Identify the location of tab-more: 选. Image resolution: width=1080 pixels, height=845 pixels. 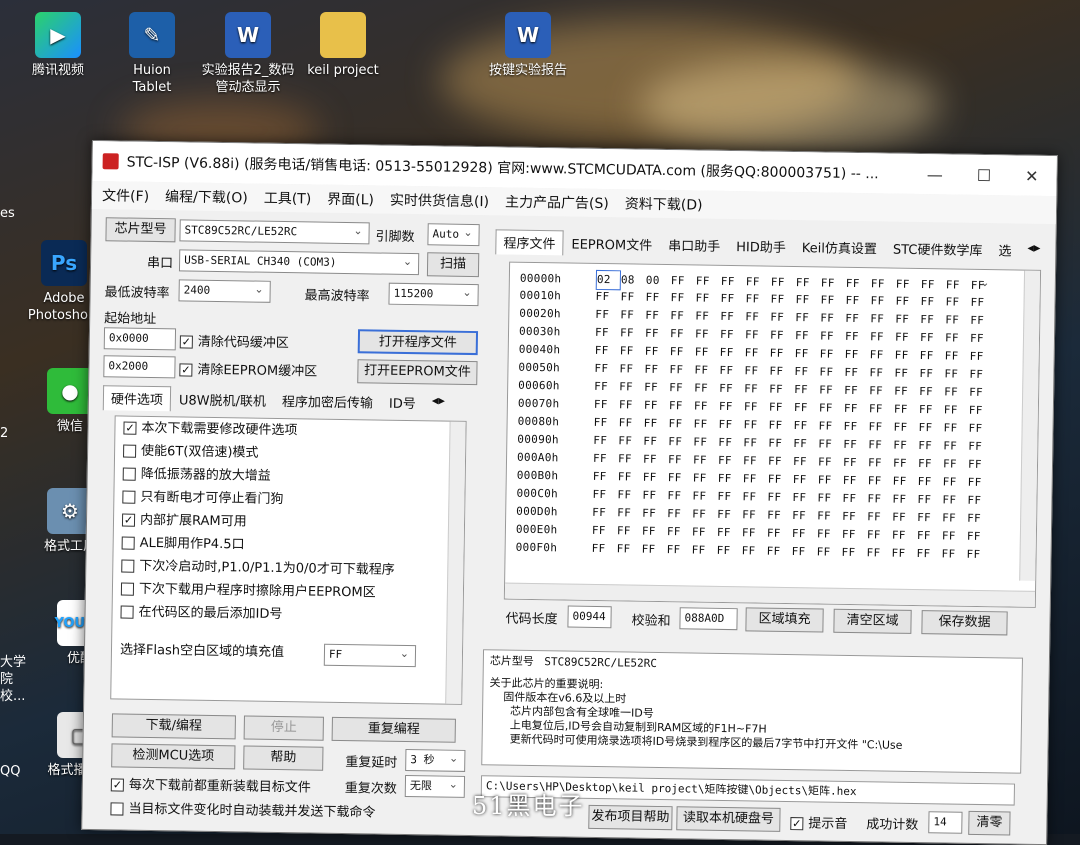
(1004, 249).